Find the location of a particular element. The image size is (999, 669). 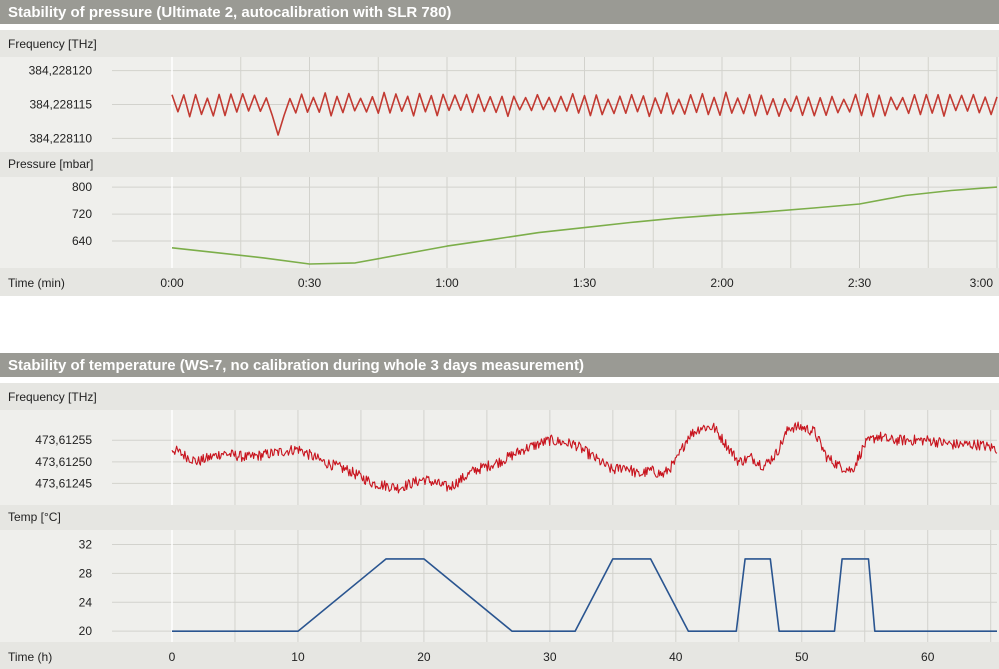

y-tick-label: 20 is located at coordinates (86, 631).